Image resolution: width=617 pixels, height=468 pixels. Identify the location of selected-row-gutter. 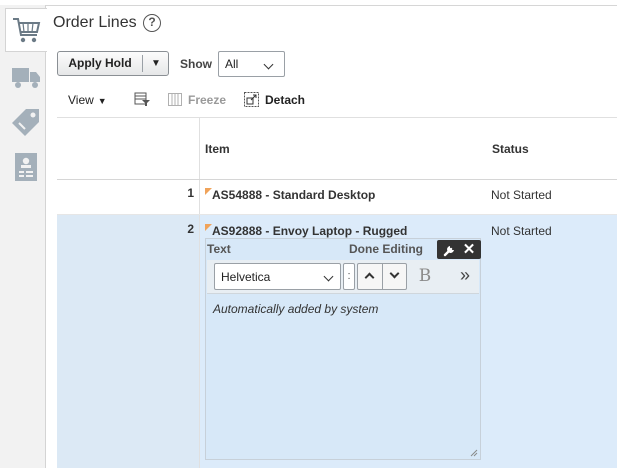
(128, 341).